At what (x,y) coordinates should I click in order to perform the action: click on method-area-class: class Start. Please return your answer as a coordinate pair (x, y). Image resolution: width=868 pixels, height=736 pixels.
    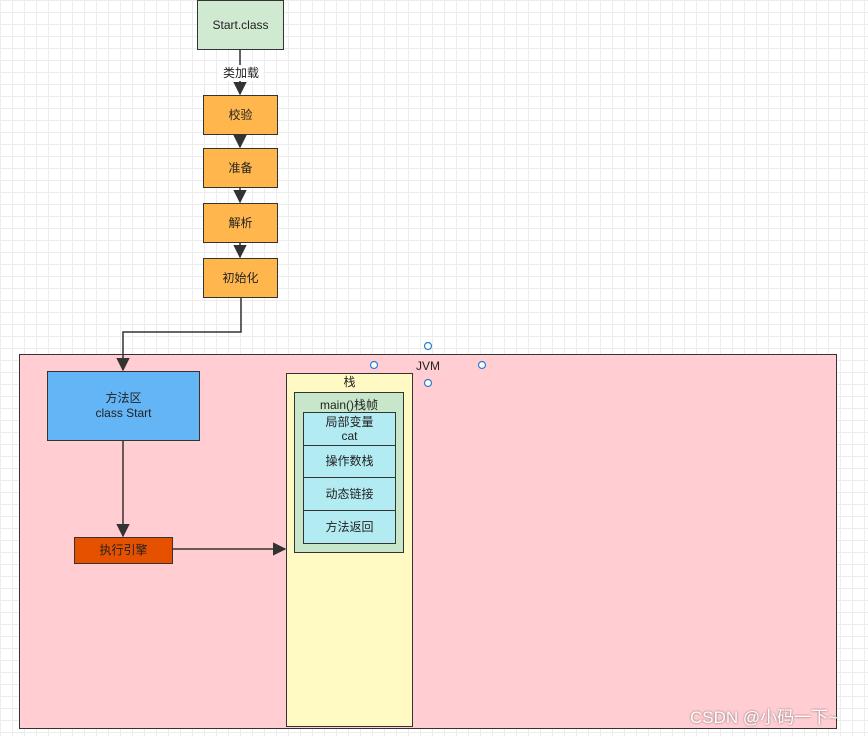
    Looking at the image, I should click on (123, 413).